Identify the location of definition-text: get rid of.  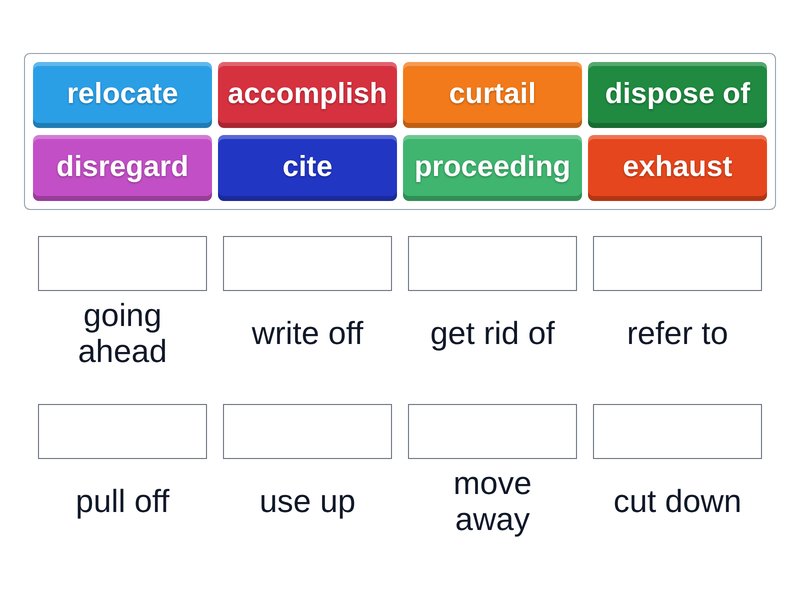
(492, 333).